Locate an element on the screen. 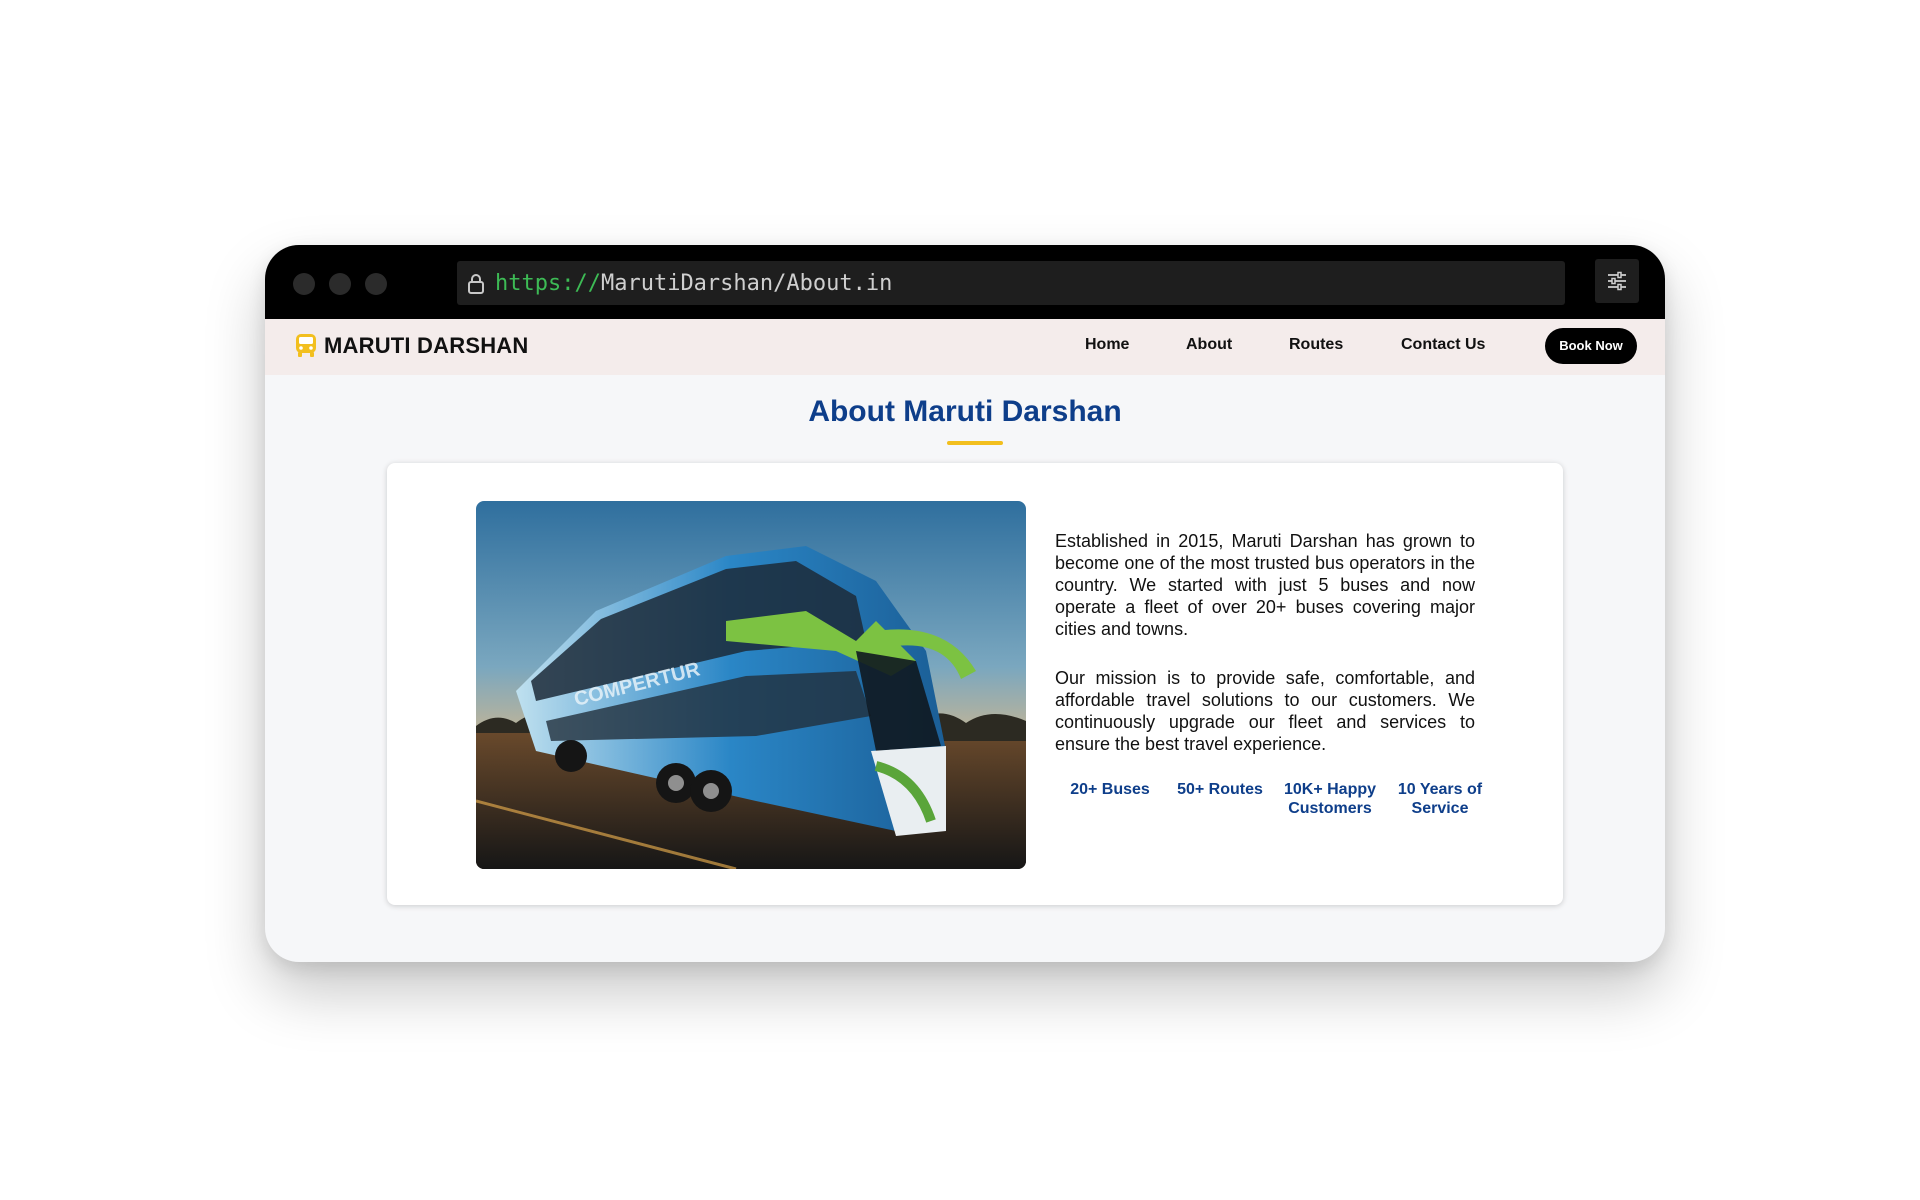 Image resolution: width=1920 pixels, height=1200 pixels. sliders-icon is located at coordinates (1617, 281).